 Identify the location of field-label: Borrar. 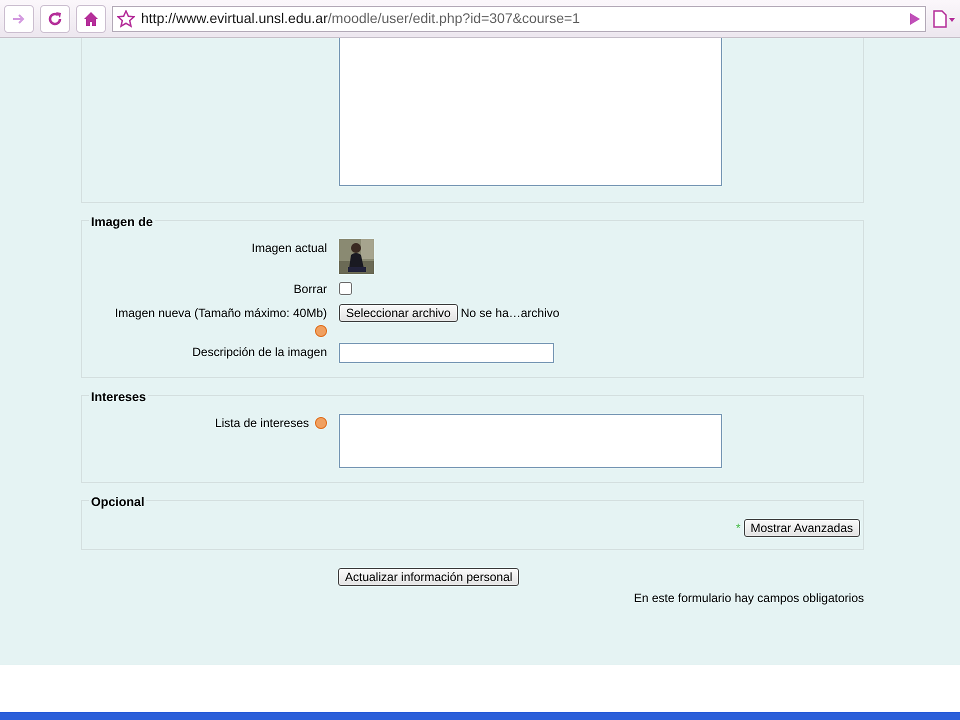
(310, 289).